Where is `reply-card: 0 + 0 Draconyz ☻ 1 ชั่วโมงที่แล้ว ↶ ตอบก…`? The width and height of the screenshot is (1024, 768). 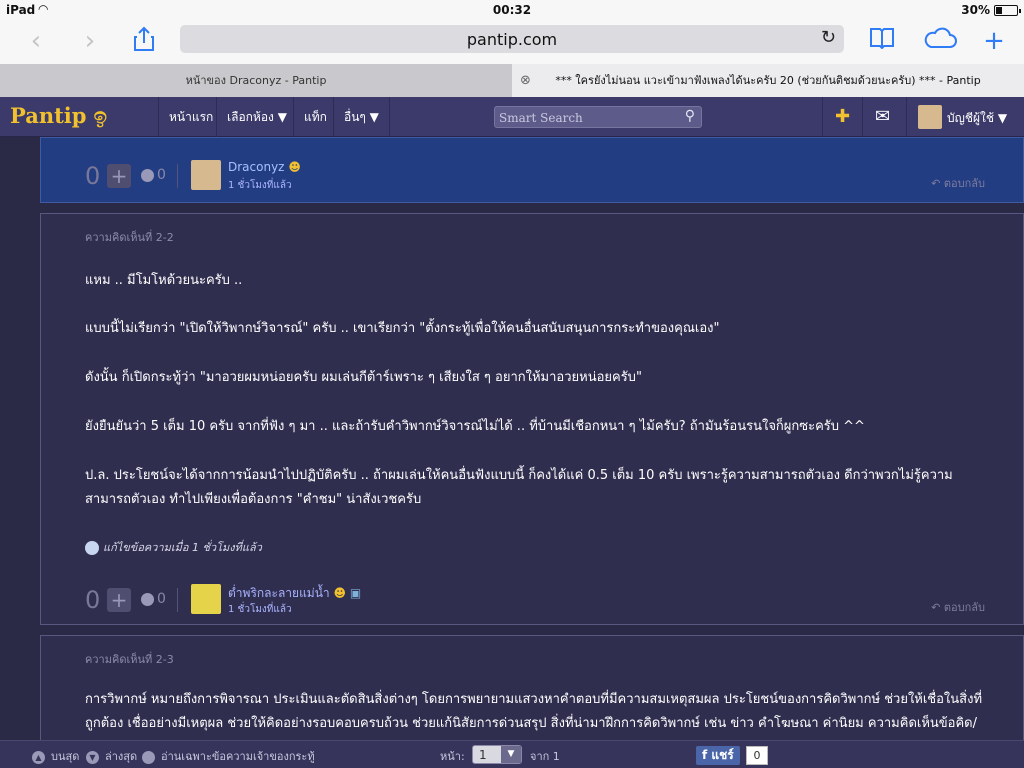
reply-card: 0 + 0 Draconyz ☻ 1 ชั่วโมงที่แล้ว ↶ ตอบก… is located at coordinates (532, 170).